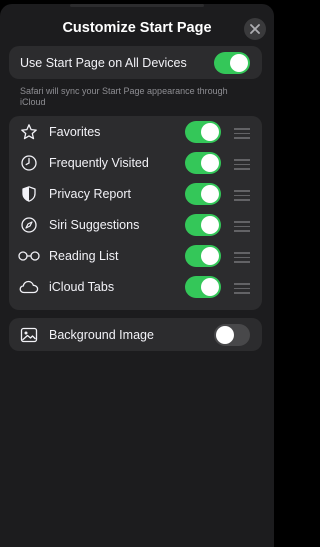 The image size is (320, 547). I want to click on compass-icon, so click(29, 225).